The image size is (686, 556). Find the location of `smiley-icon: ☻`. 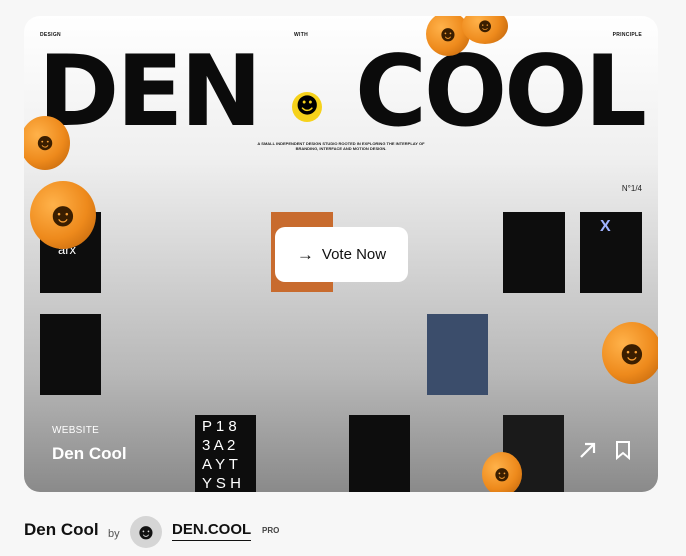

smiley-icon: ☻ is located at coordinates (307, 107).